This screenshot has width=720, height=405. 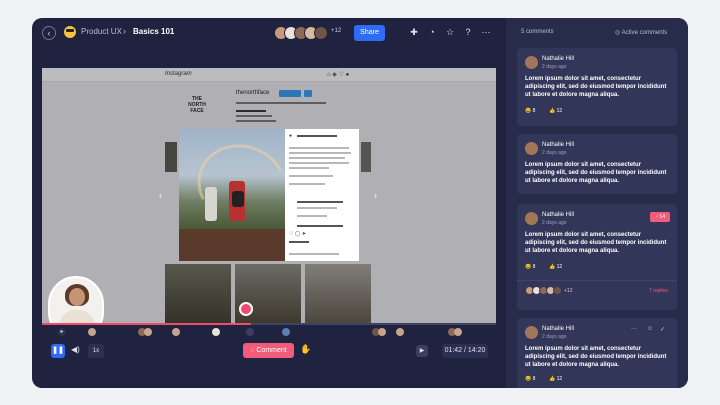 What do you see at coordinates (62, 332) in the screenshot?
I see `comment-marker: ▸` at bounding box center [62, 332].